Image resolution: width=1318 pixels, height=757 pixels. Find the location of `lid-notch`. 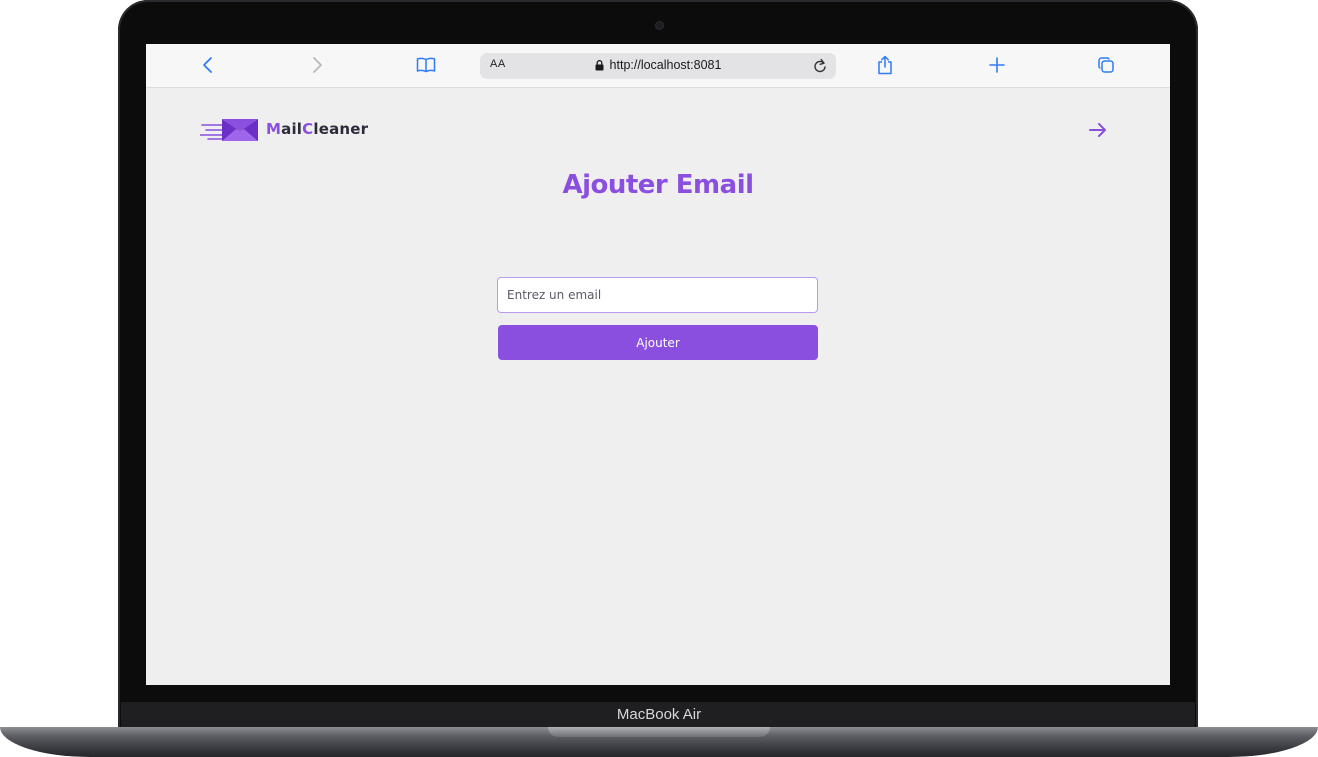

lid-notch is located at coordinates (659, 732).